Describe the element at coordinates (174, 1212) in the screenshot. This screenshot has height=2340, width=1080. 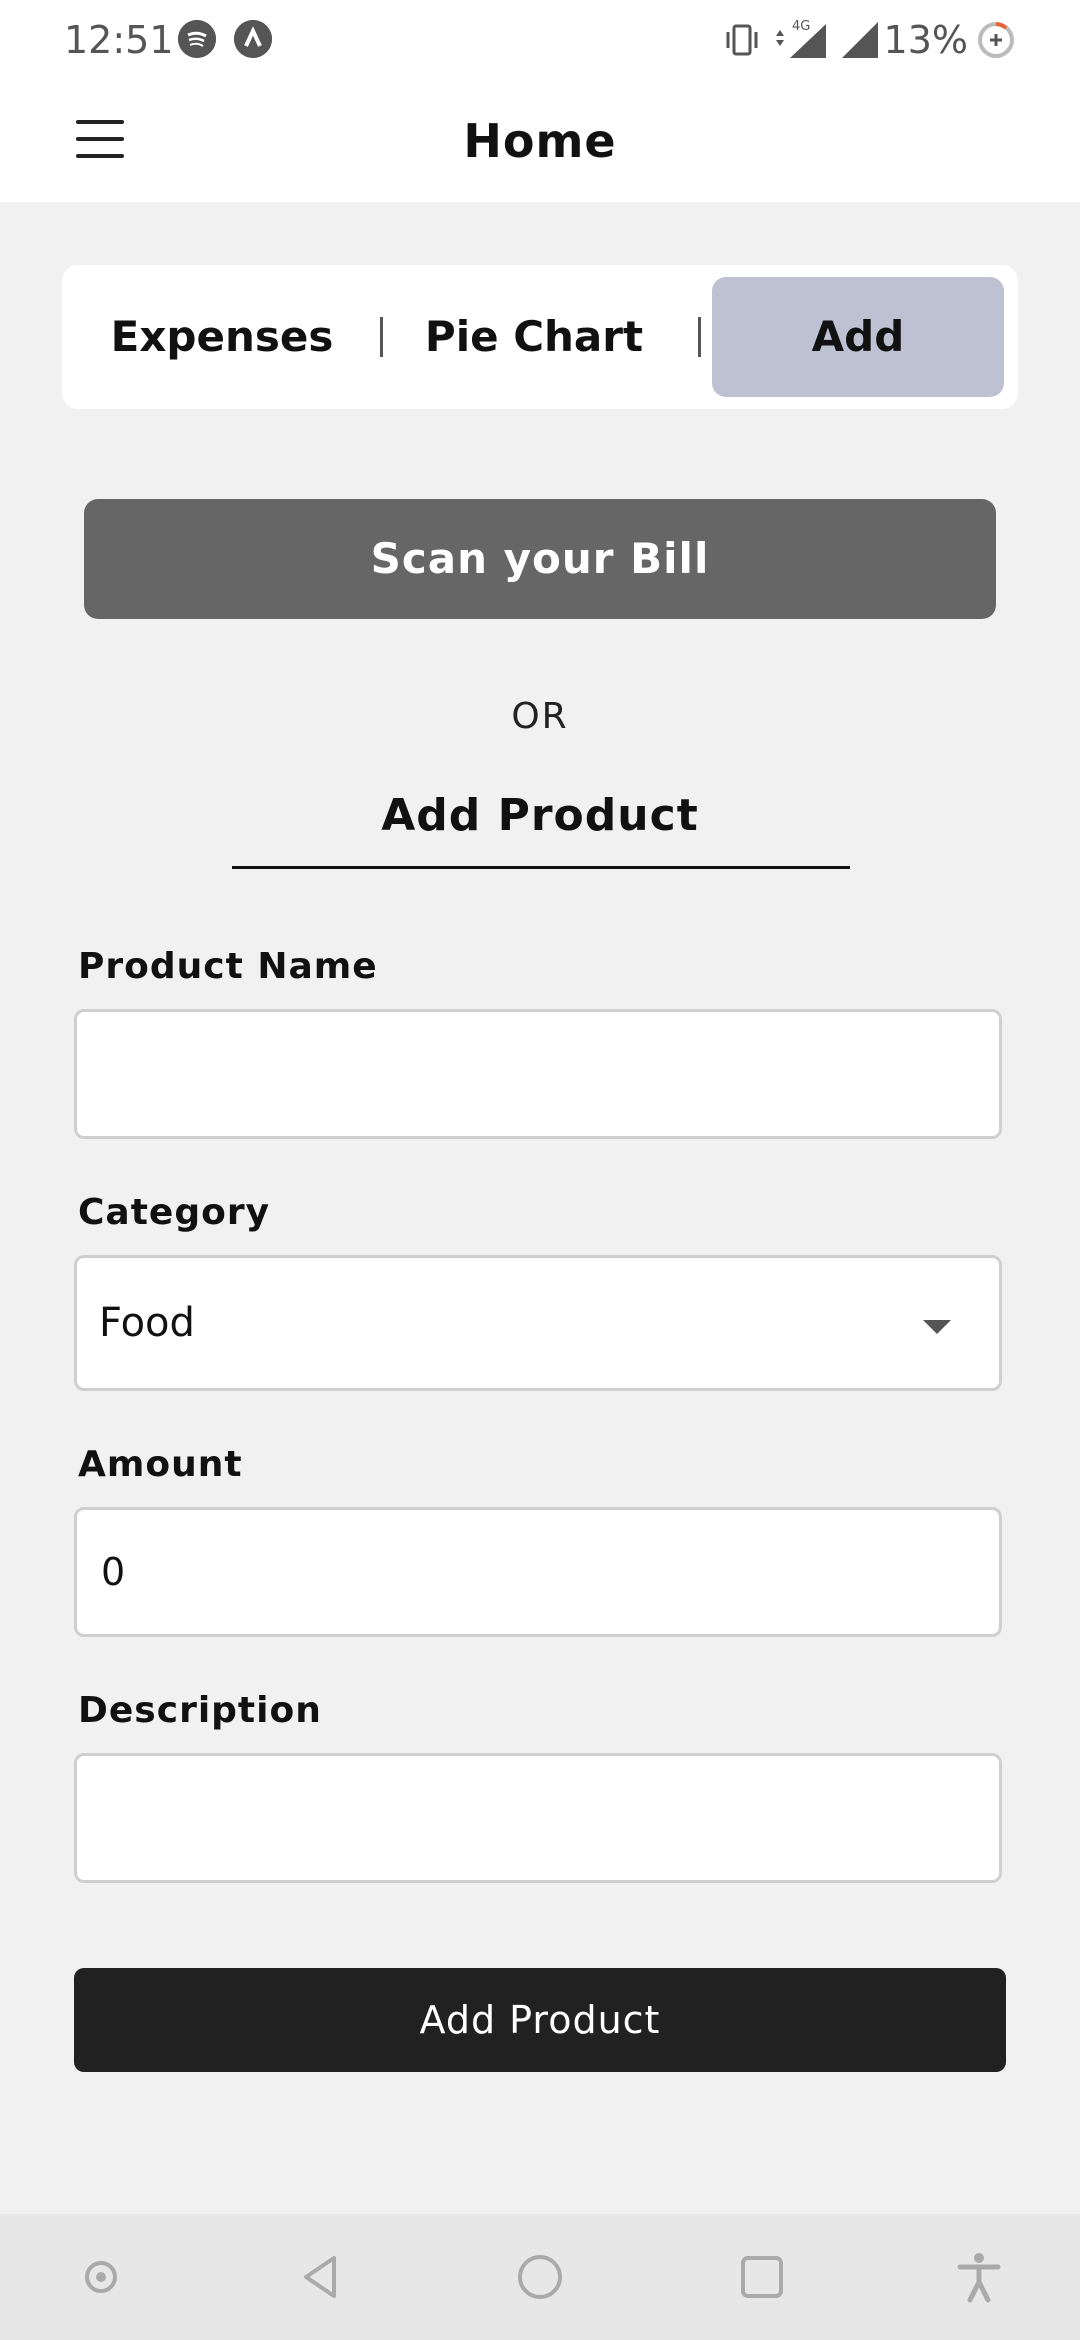
I see `category-label: Category` at that location.